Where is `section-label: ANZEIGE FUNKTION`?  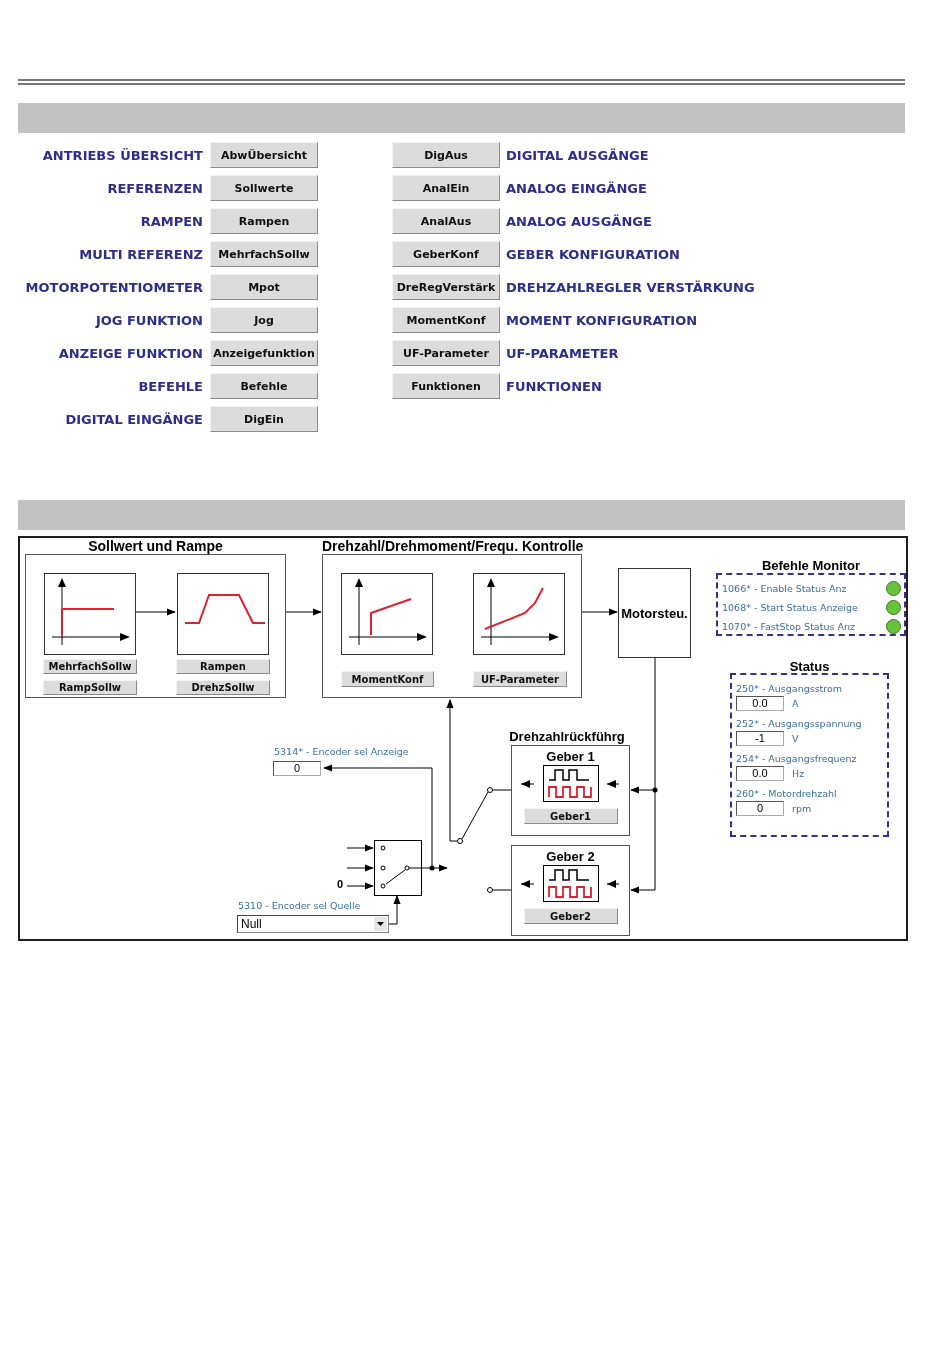
section-label: ANZEIGE FUNKTION is located at coordinates (130, 353).